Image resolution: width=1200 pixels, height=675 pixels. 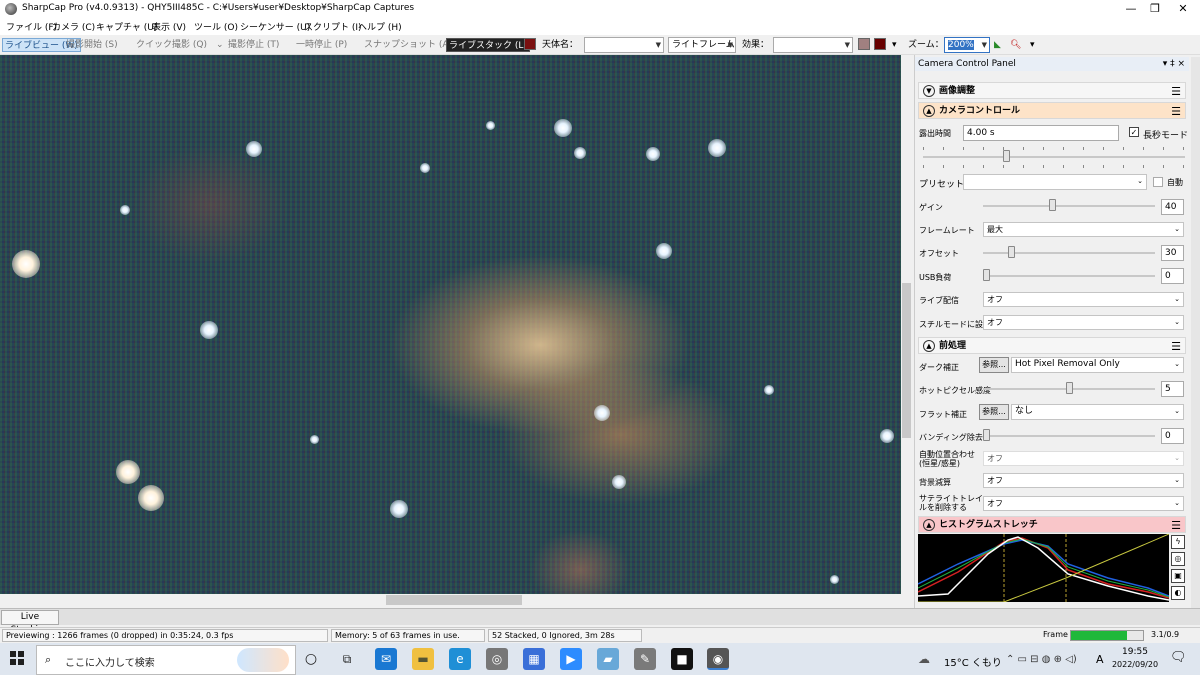 I want to click on frame-type-combo: ライトフレーム ▼, so click(x=702, y=45).